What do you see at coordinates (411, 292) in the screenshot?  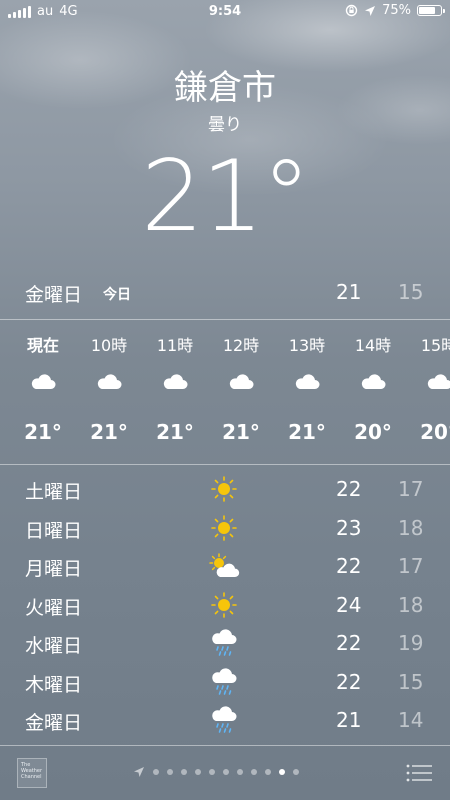 I see `today-low: 15` at bounding box center [411, 292].